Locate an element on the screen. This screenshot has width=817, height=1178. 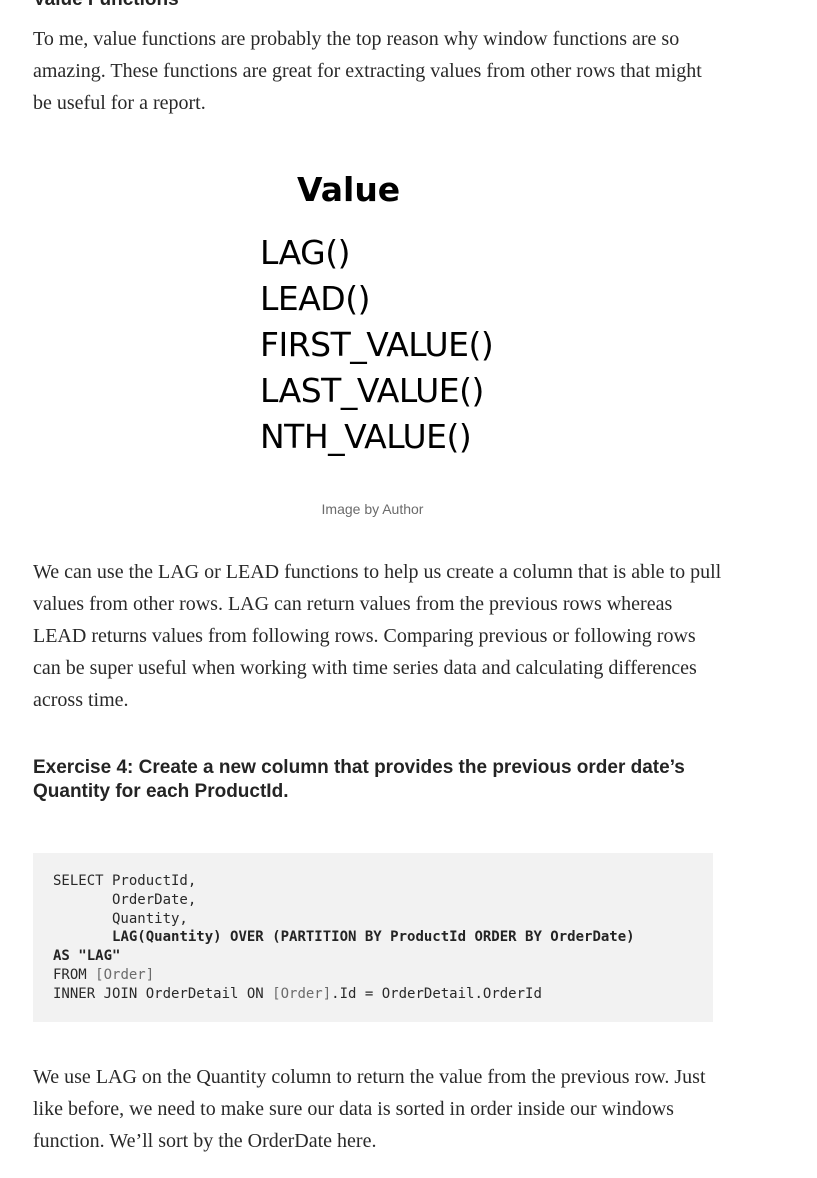
figure-item-first-value: FIRST_VALUE() is located at coordinates (377, 344).